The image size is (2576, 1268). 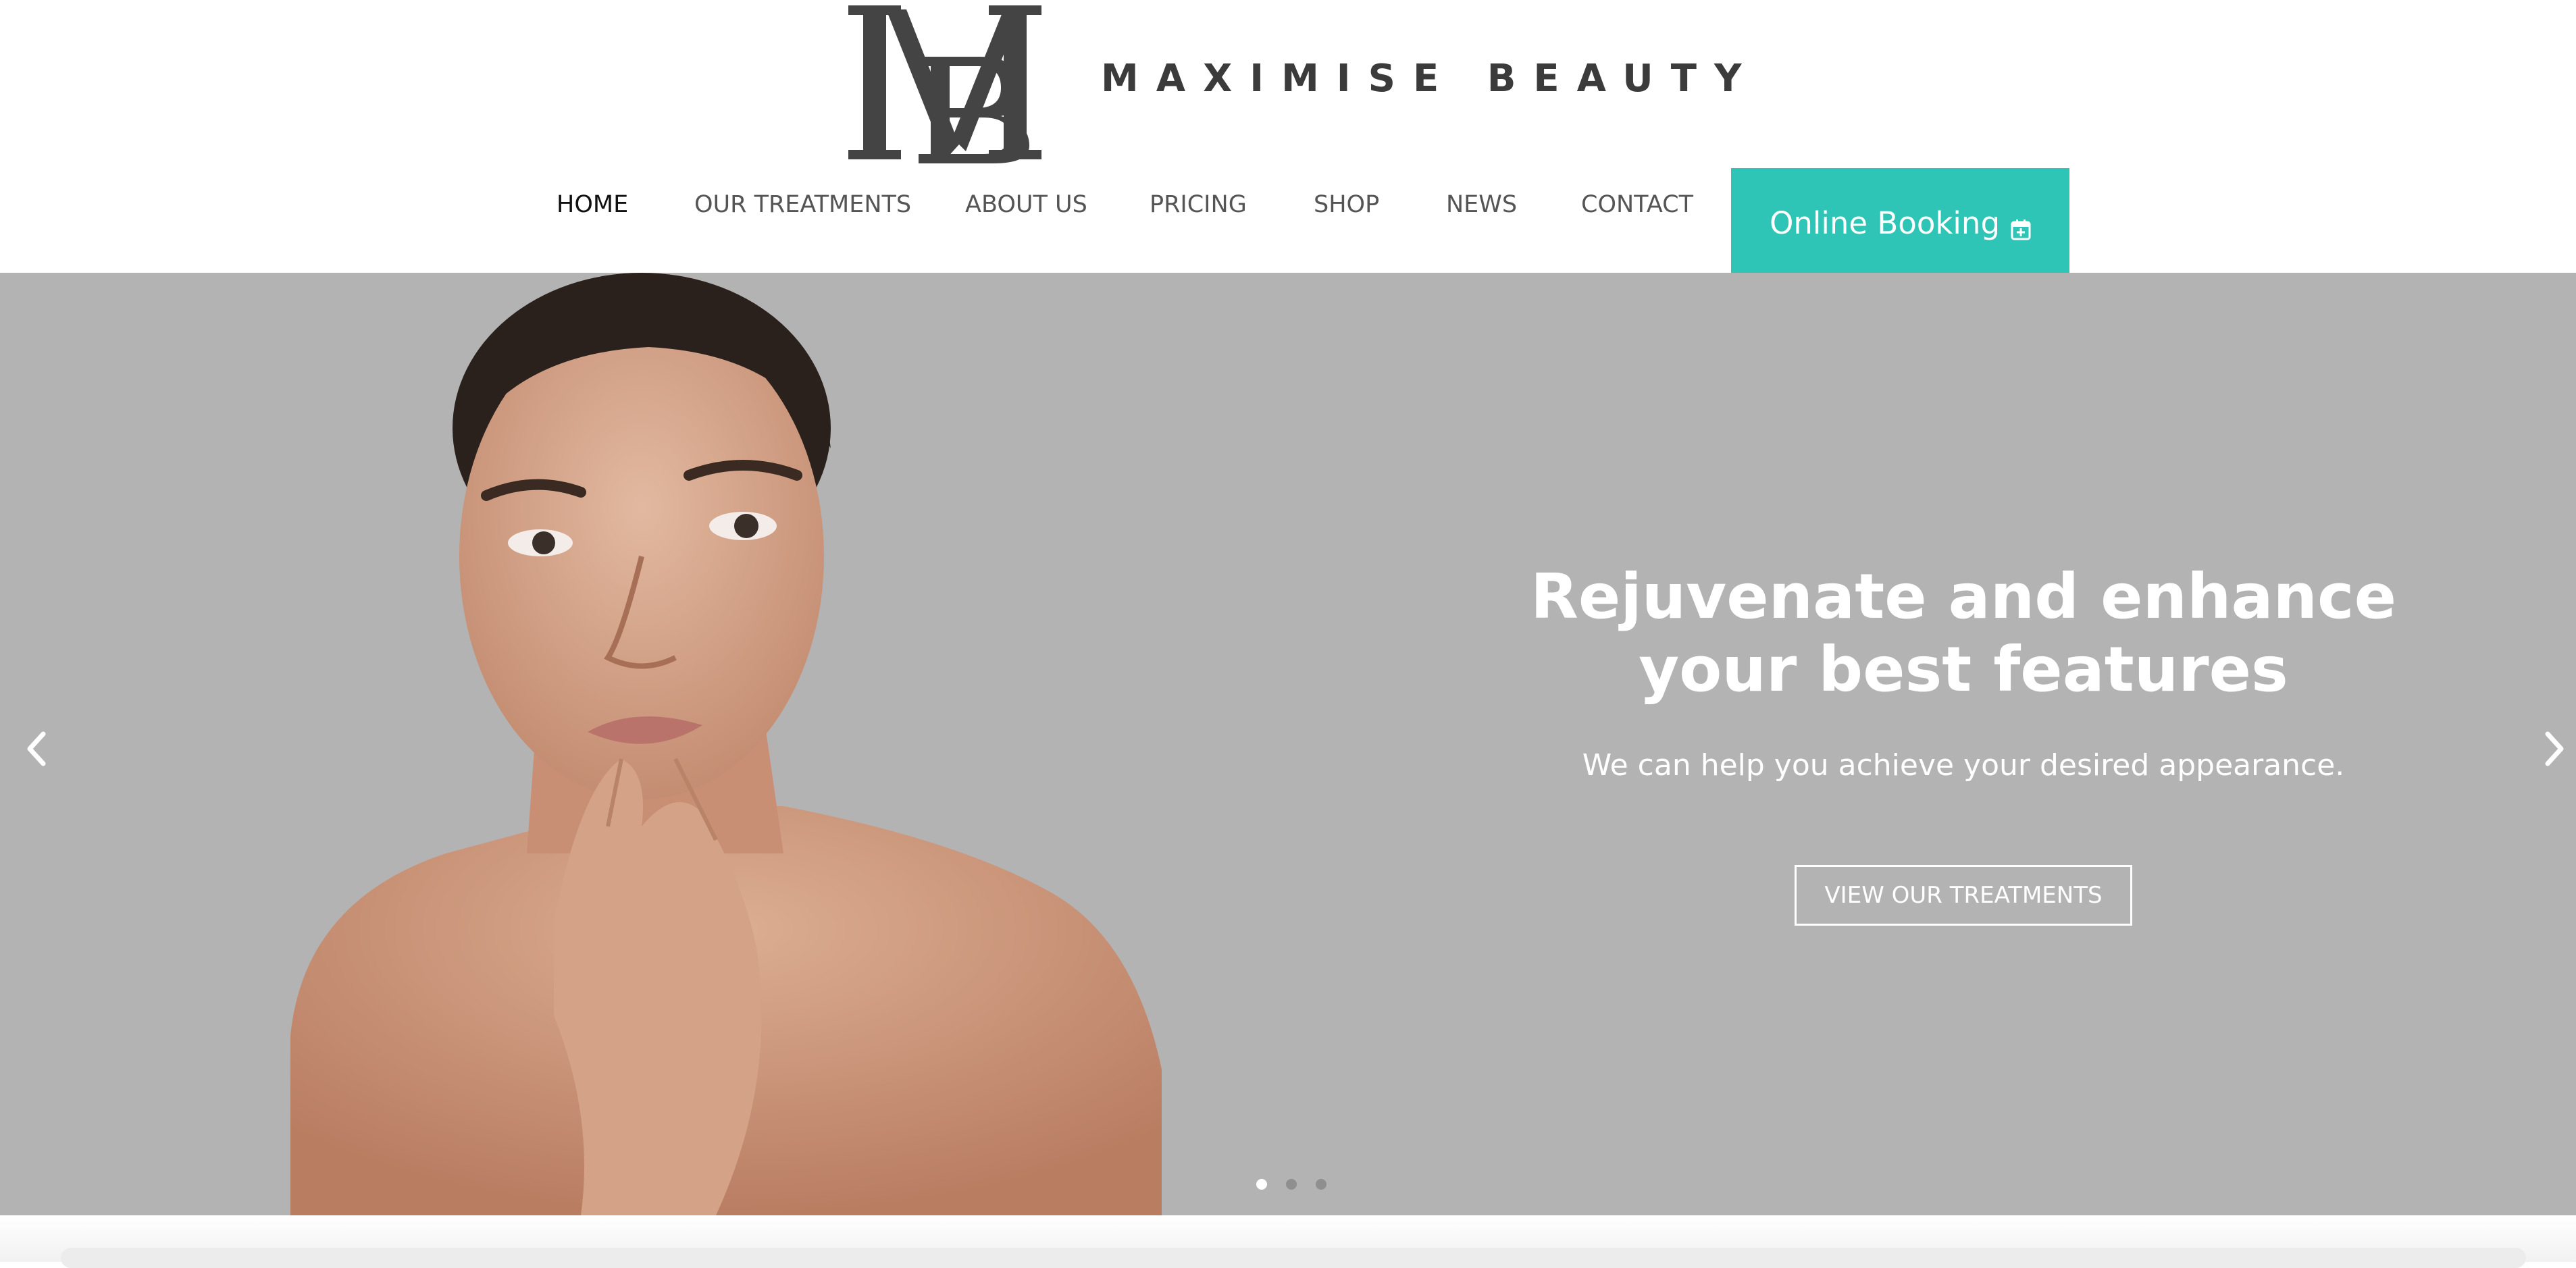 I want to click on brand-name: MAXIMISE BEAUTY, so click(x=1430, y=79).